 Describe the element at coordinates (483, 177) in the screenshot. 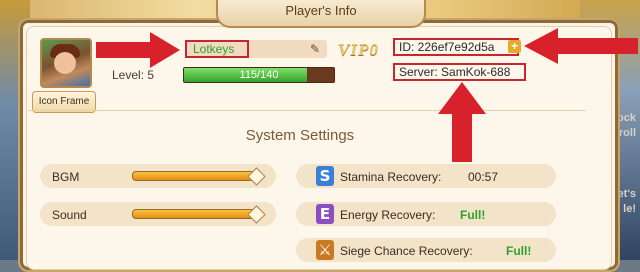

I see `stamina-value: 00:57` at that location.